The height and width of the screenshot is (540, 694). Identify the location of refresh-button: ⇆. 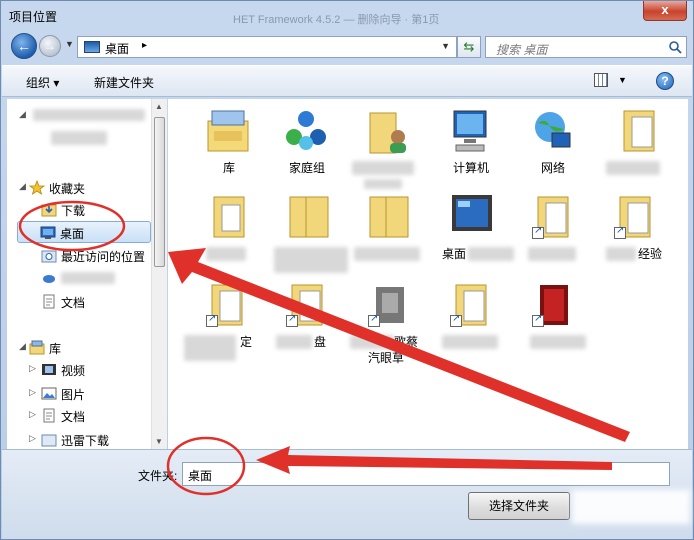
(469, 47).